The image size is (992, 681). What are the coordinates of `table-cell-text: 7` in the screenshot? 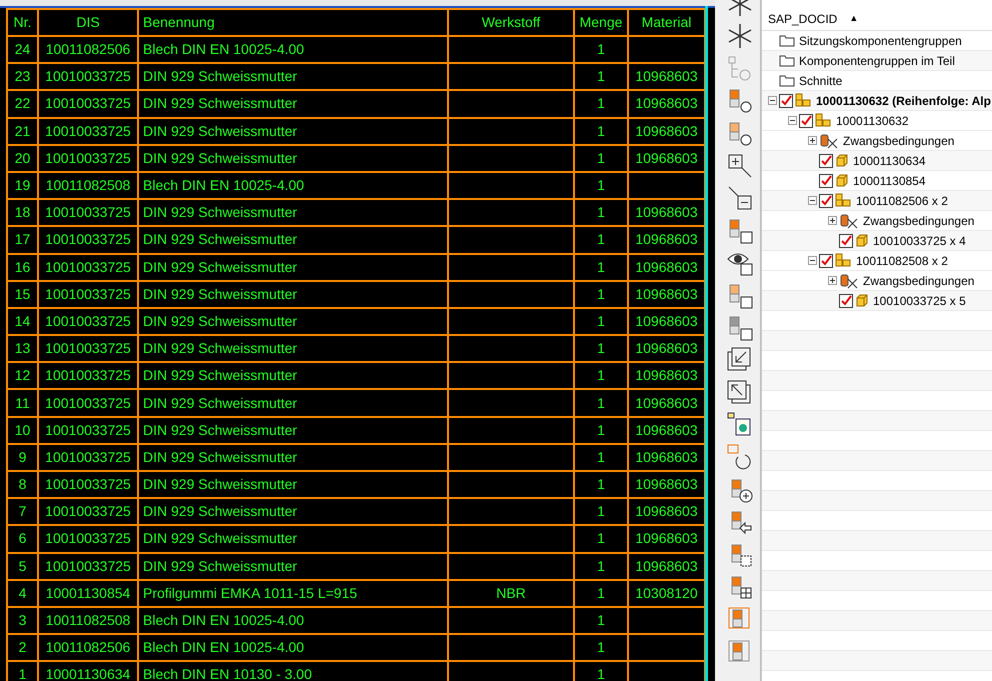 It's located at (22, 512).